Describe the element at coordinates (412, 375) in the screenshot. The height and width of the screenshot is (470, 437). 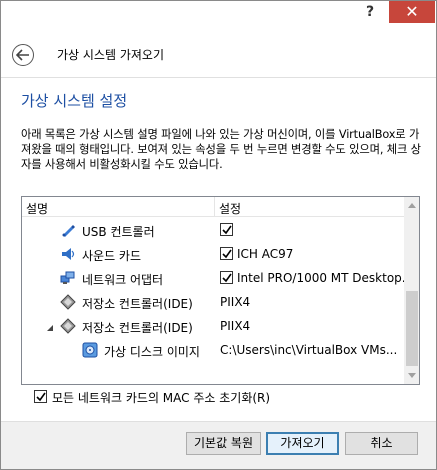
I see `scroll-down-icon` at that location.